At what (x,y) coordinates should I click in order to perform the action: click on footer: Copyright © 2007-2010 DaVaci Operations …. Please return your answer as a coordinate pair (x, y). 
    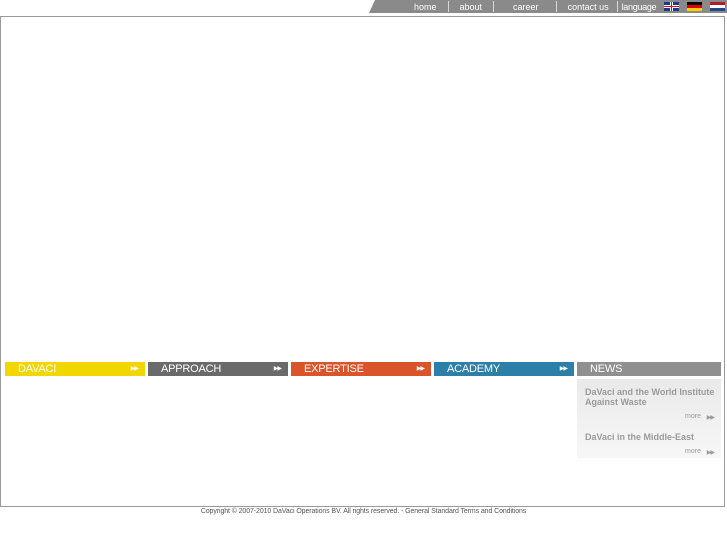
    Looking at the image, I should click on (363, 511).